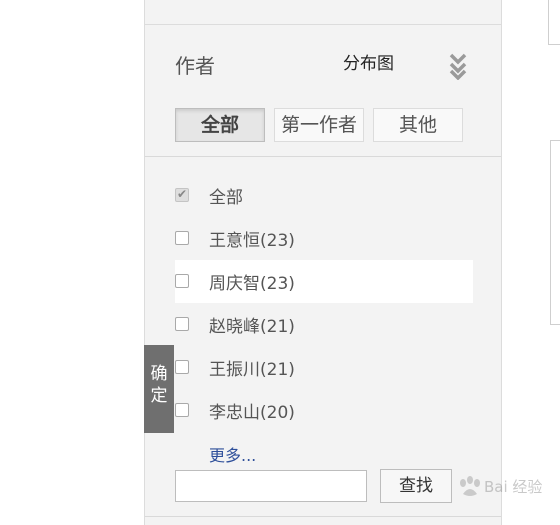 This screenshot has height=525, width=560. I want to click on panel-title: 作者, so click(195, 66).